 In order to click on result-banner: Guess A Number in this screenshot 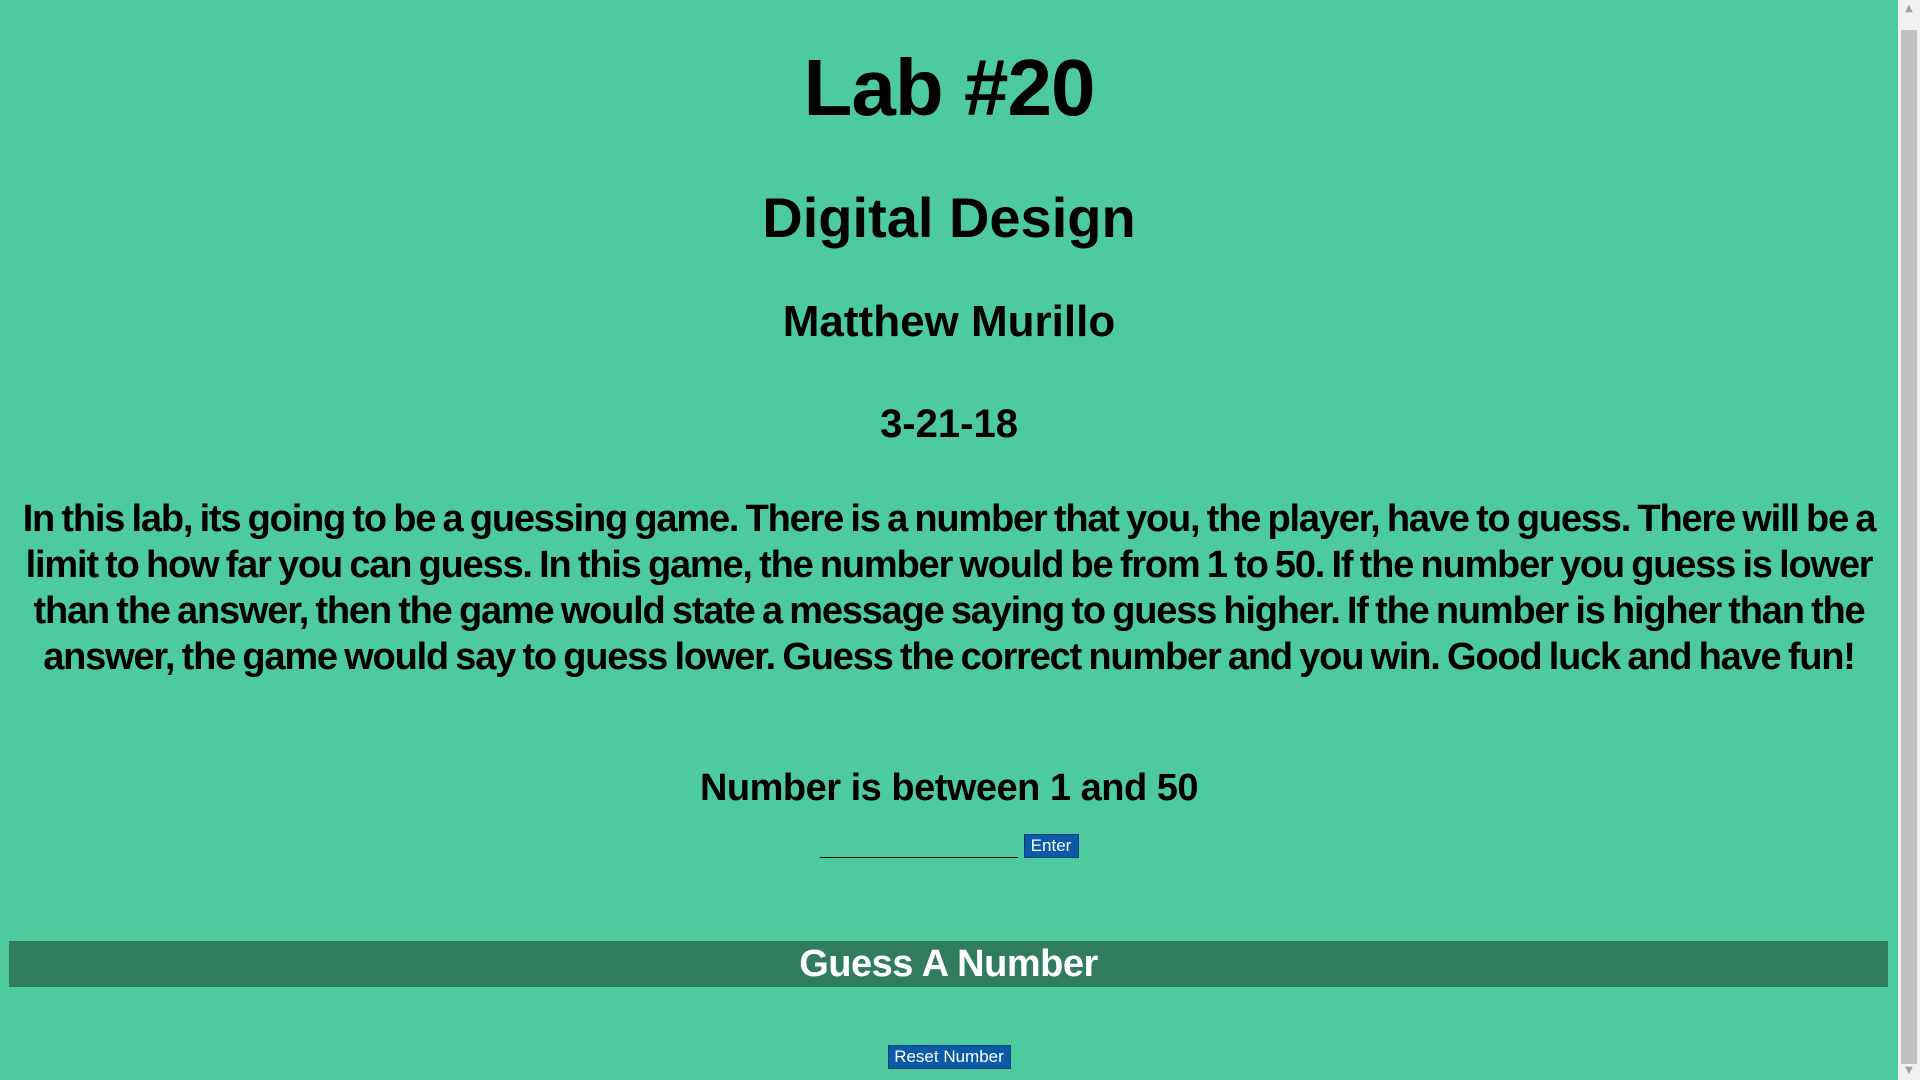, I will do `click(948, 964)`.